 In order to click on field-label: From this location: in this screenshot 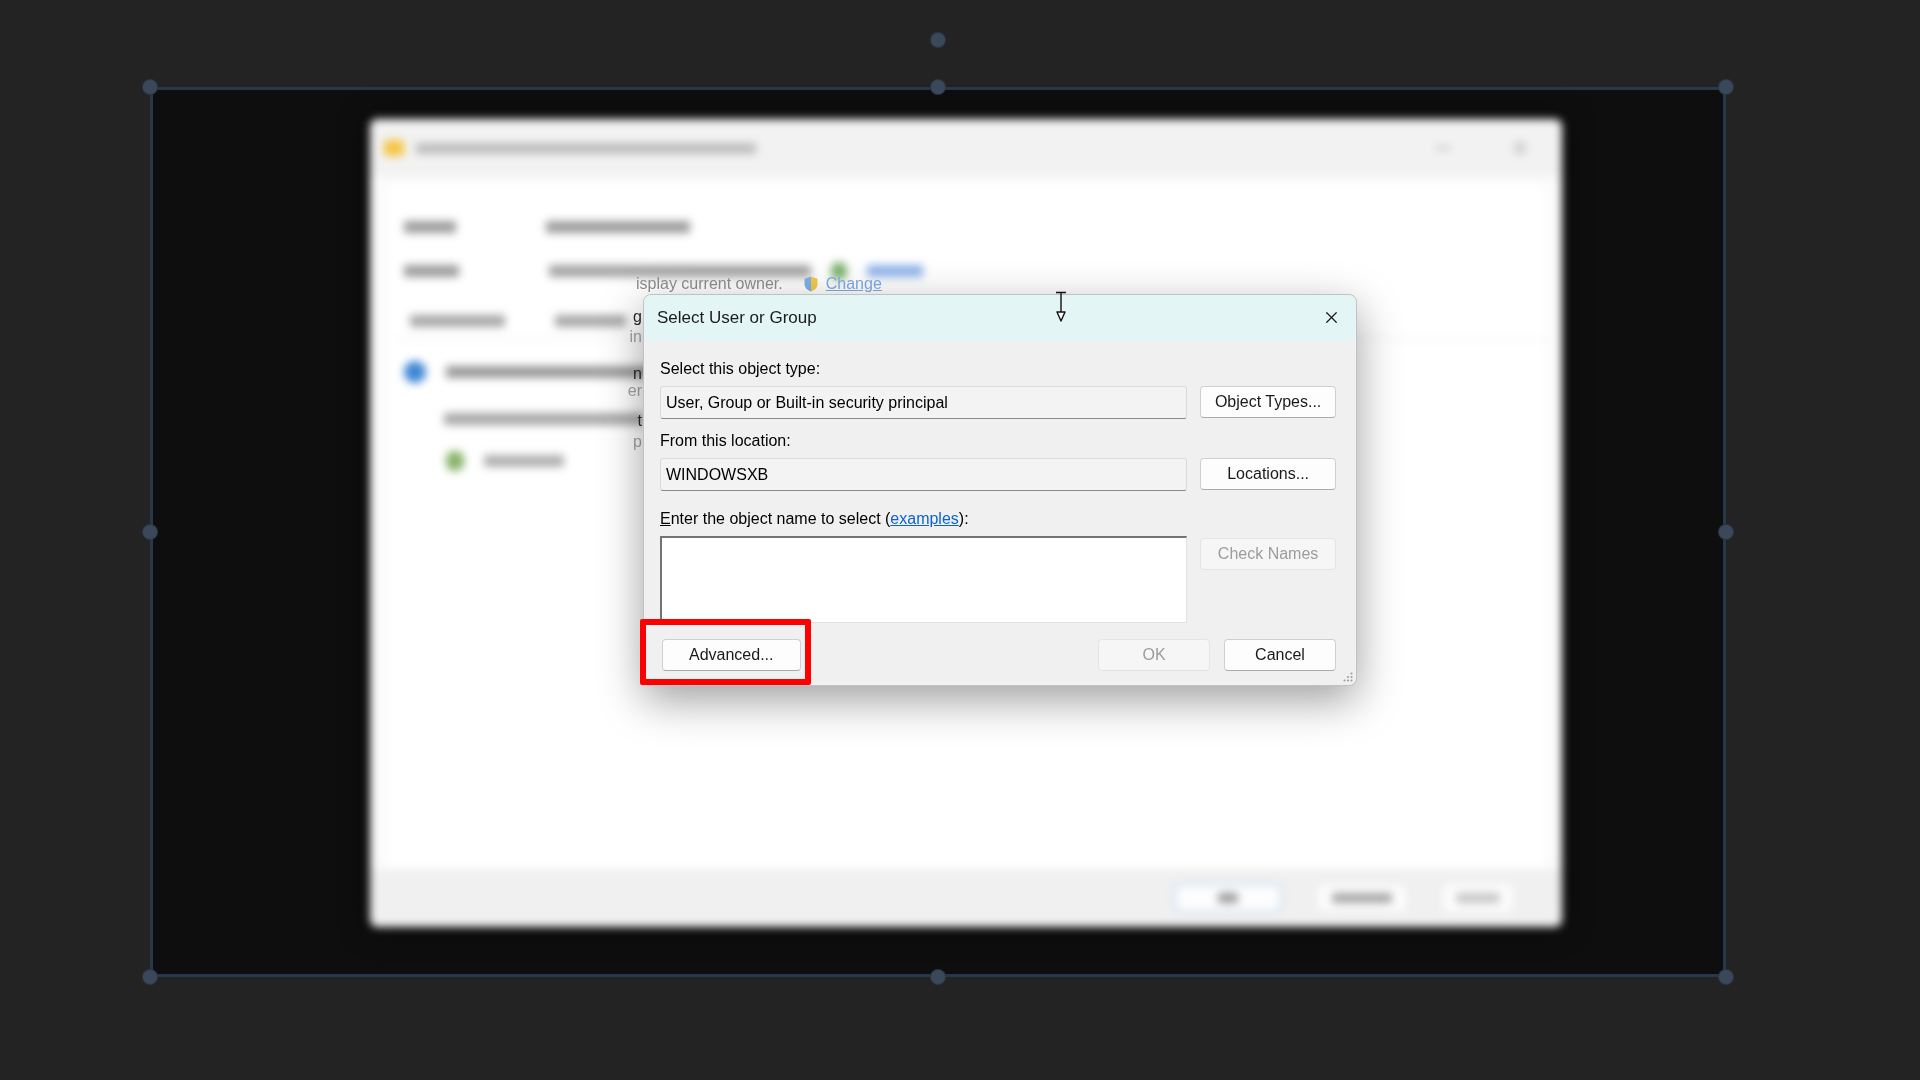, I will do `click(726, 441)`.